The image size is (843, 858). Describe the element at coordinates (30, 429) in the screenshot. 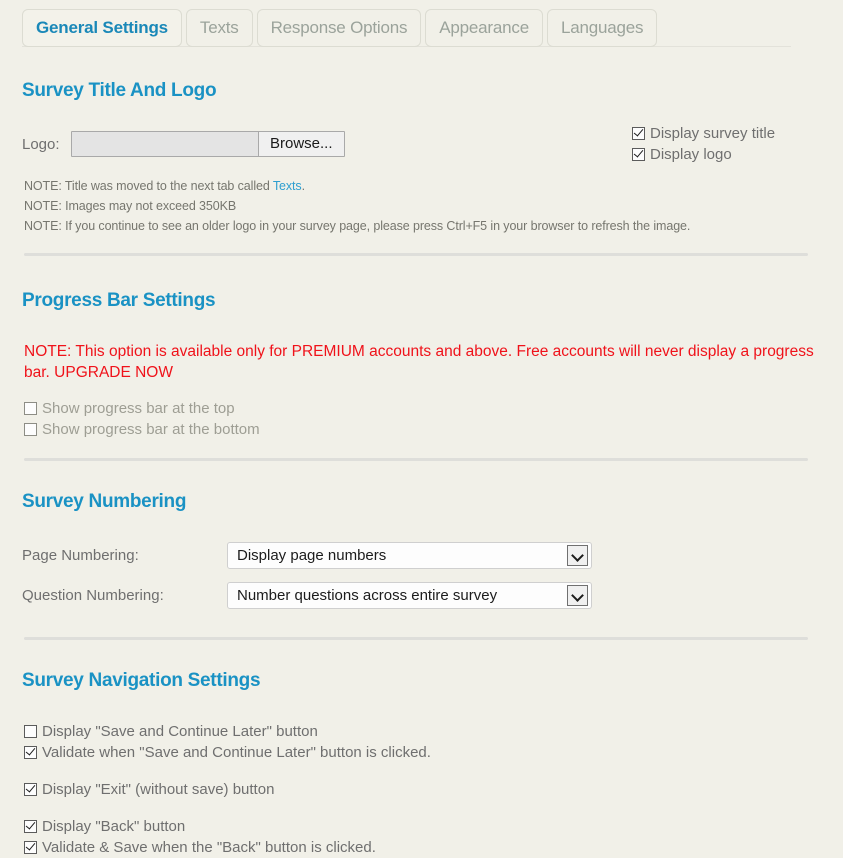

I see `checkbox-progress-bar-bottom` at that location.